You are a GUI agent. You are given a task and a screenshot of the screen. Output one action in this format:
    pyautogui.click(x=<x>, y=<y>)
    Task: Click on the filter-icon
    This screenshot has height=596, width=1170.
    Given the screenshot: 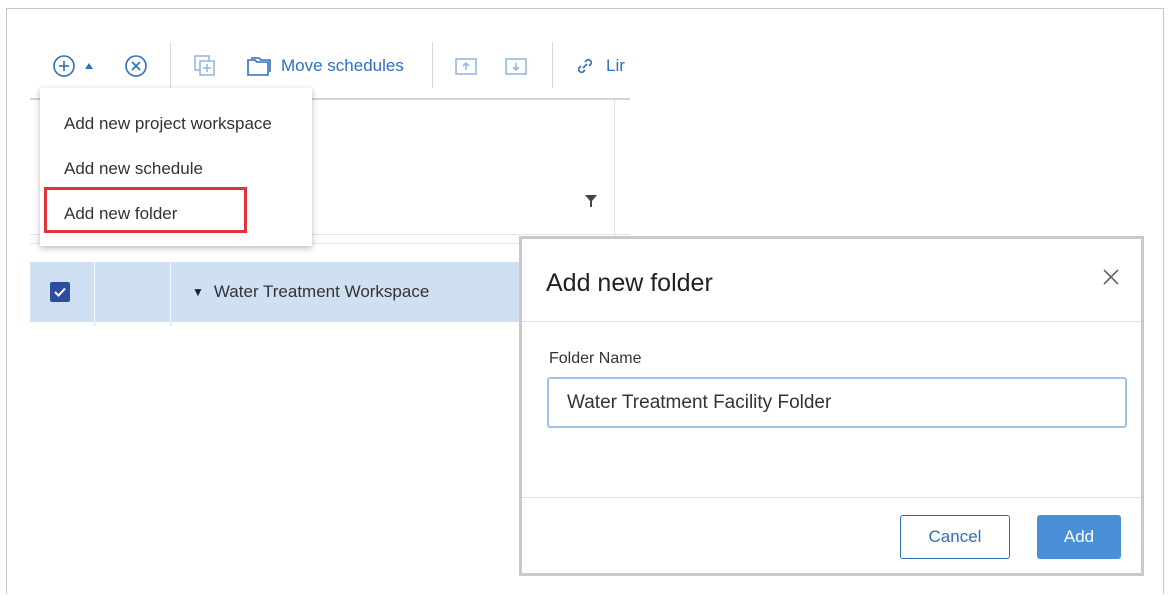 What is the action you would take?
    pyautogui.click(x=591, y=203)
    